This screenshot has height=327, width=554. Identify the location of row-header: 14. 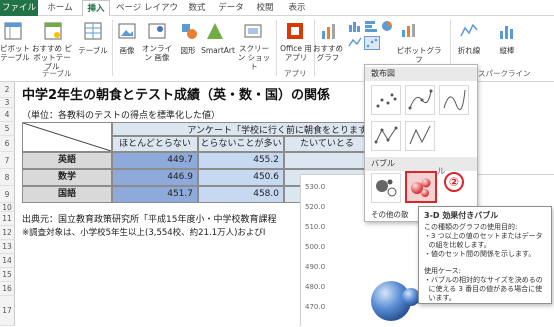
(7, 261).